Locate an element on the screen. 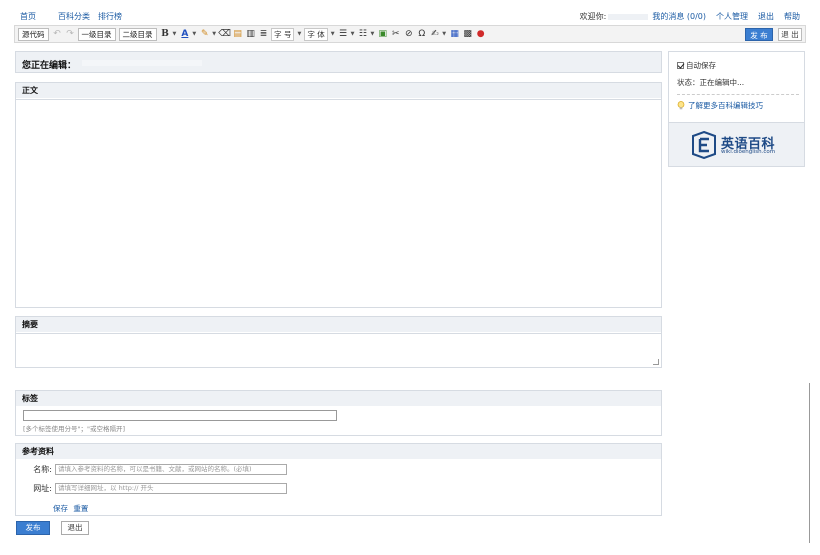 The width and height of the screenshot is (820, 555). edit-icon: ✍ is located at coordinates (434, 34).